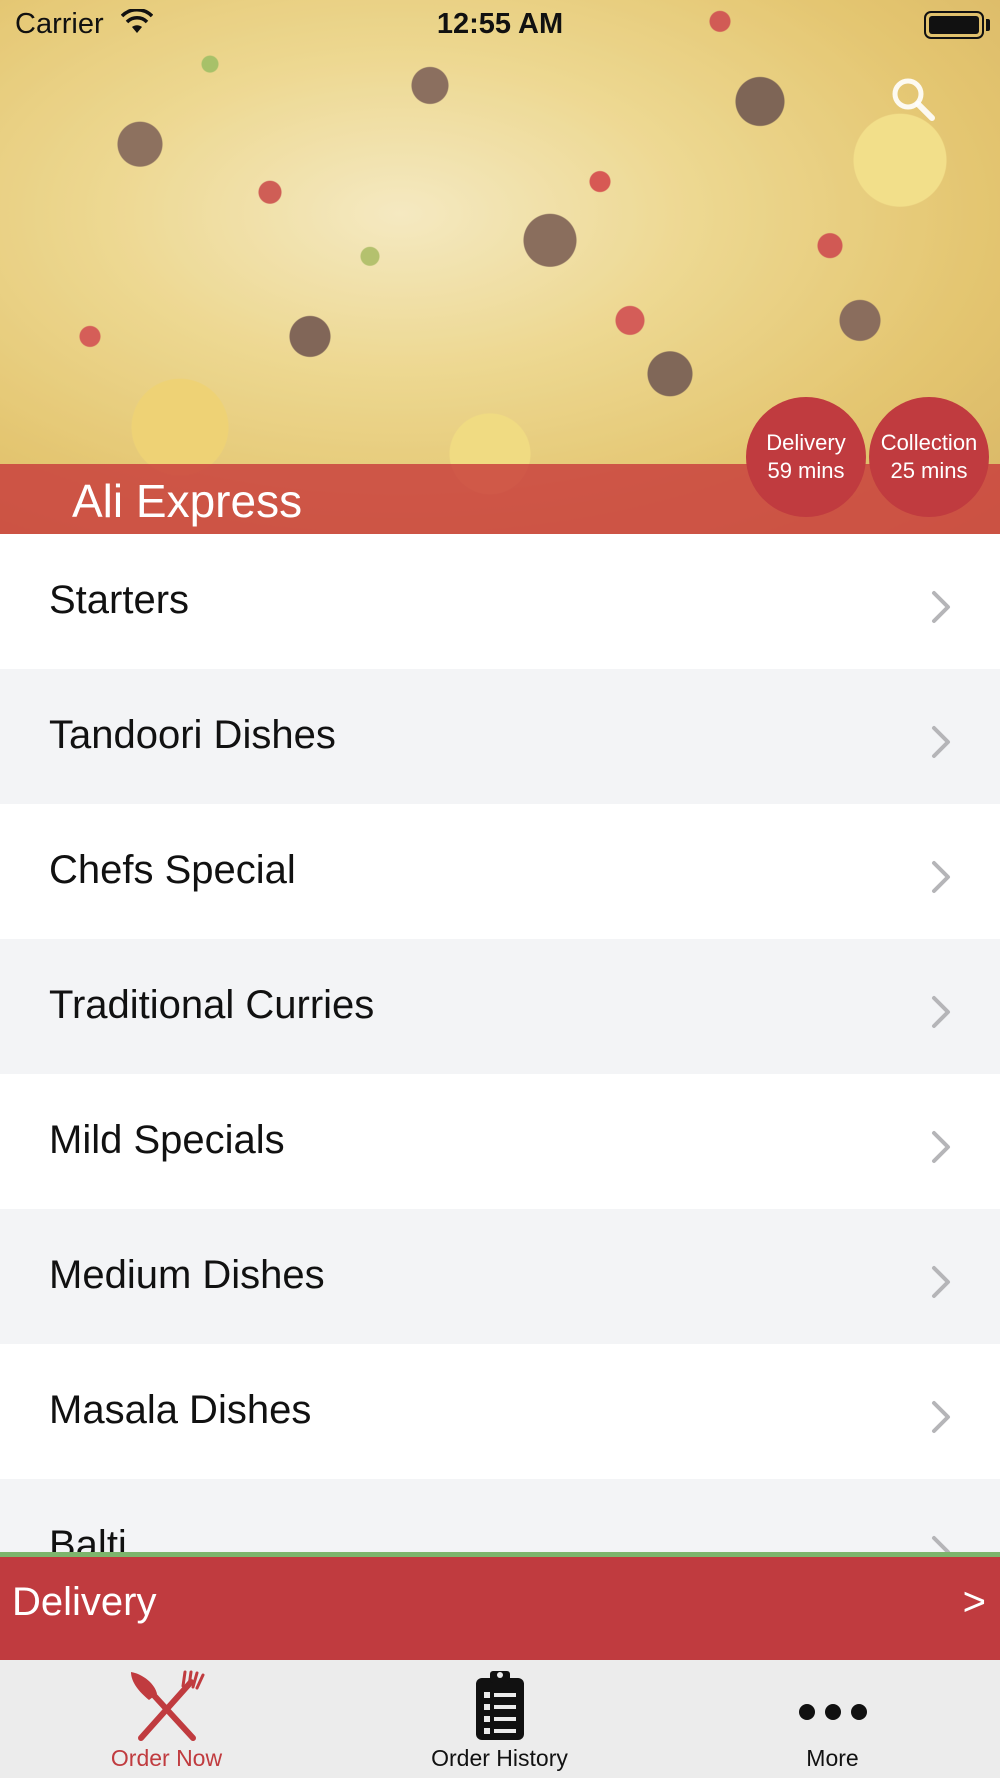 Image resolution: width=1000 pixels, height=1778 pixels. What do you see at coordinates (192, 735) in the screenshot?
I see `menu-item-label: Tandoori Dishes` at bounding box center [192, 735].